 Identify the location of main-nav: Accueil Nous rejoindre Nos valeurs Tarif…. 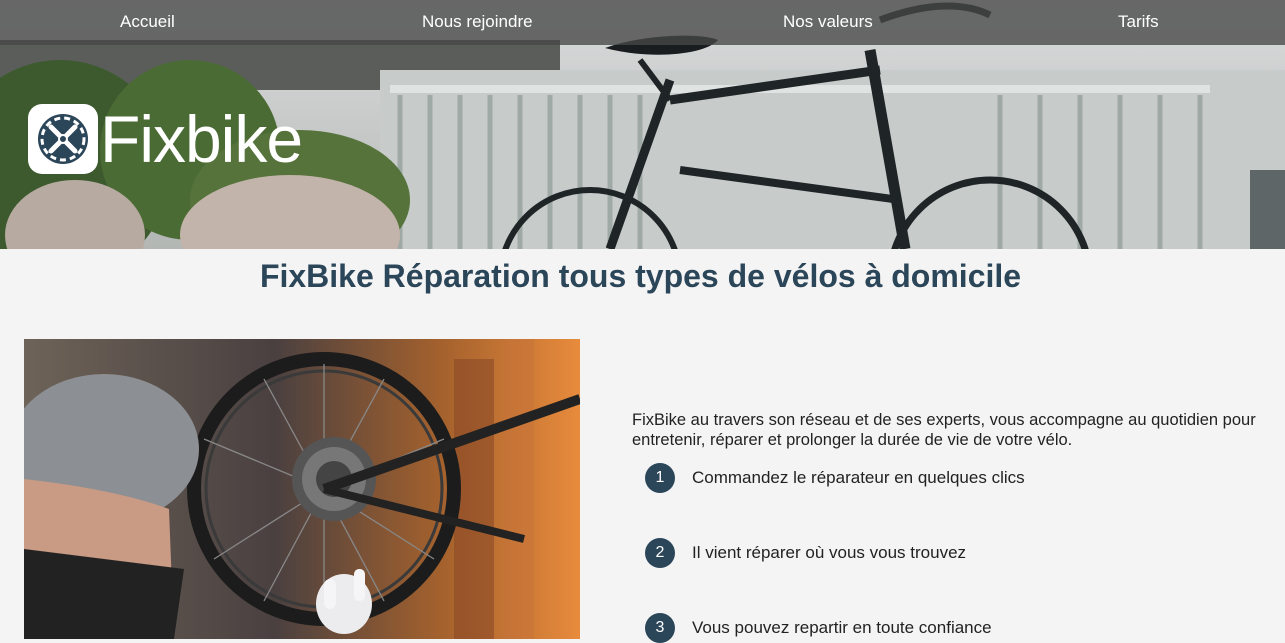
(642, 22).